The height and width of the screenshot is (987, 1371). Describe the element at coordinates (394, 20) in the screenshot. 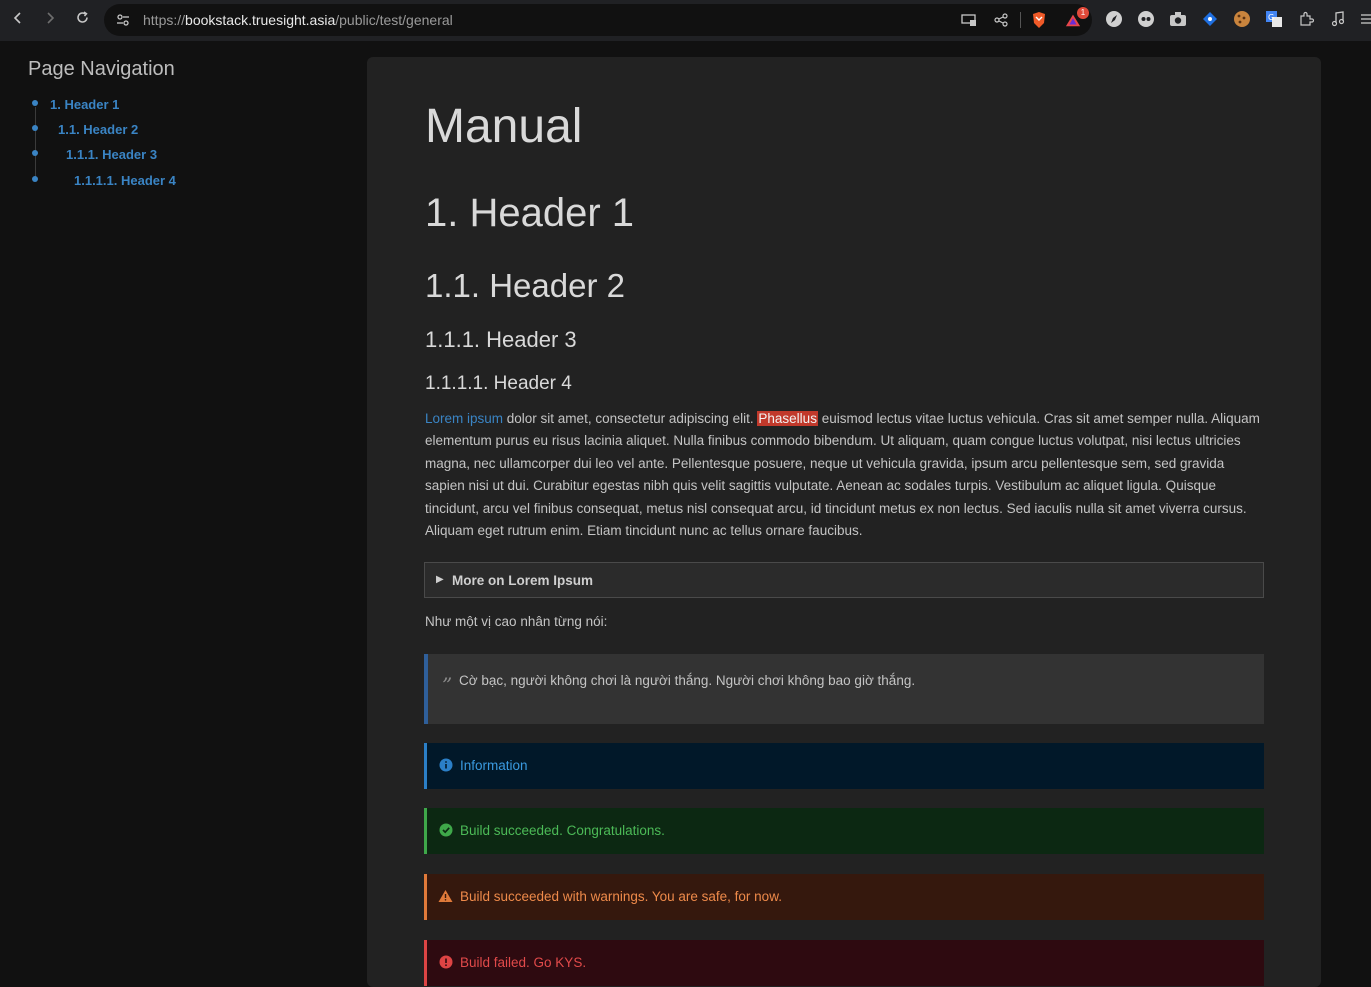

I see `url-path: /public/test/general` at that location.